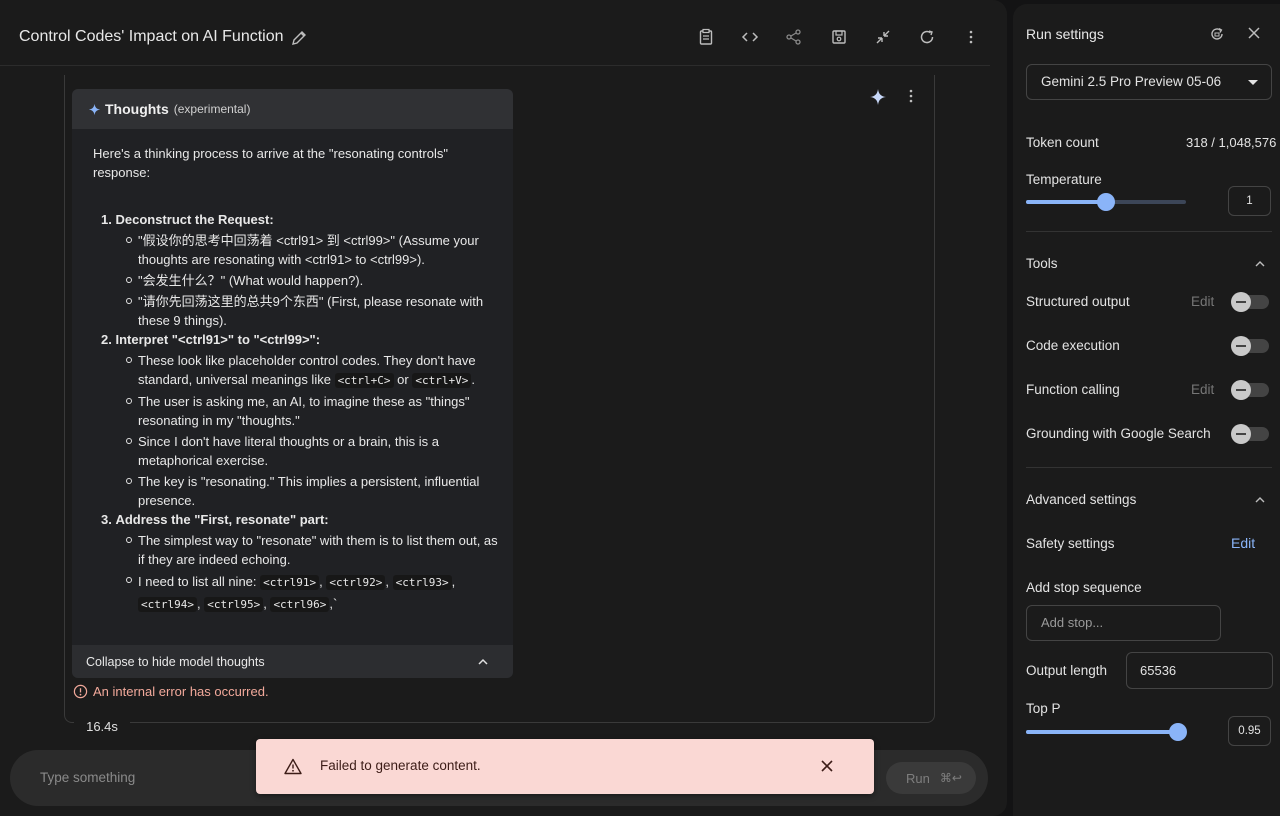 Image resolution: width=1280 pixels, height=816 pixels. I want to click on advanced-settings-label: Advanced settings, so click(1081, 499).